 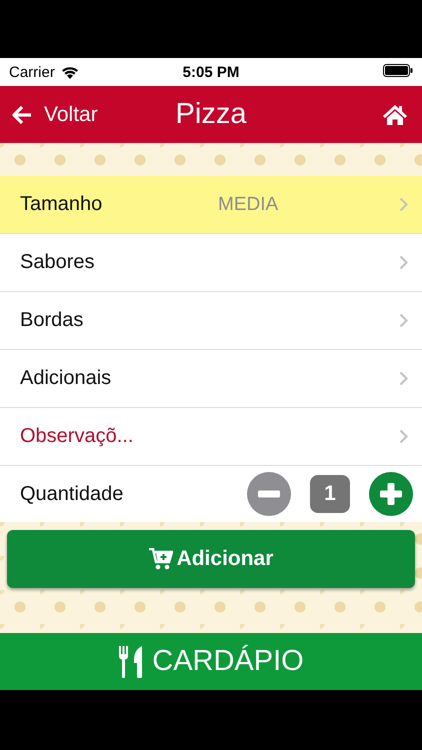 I want to click on minus-button, so click(x=269, y=494).